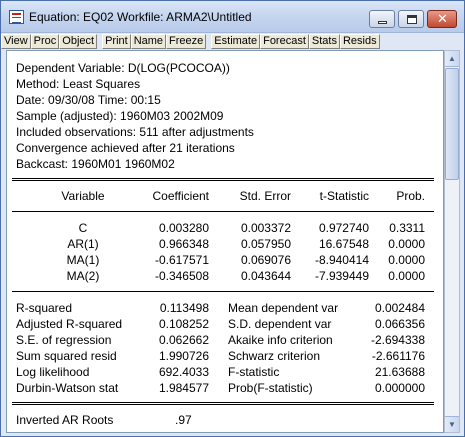 The image size is (465, 437). I want to click on close-button: ✕, so click(442, 19).